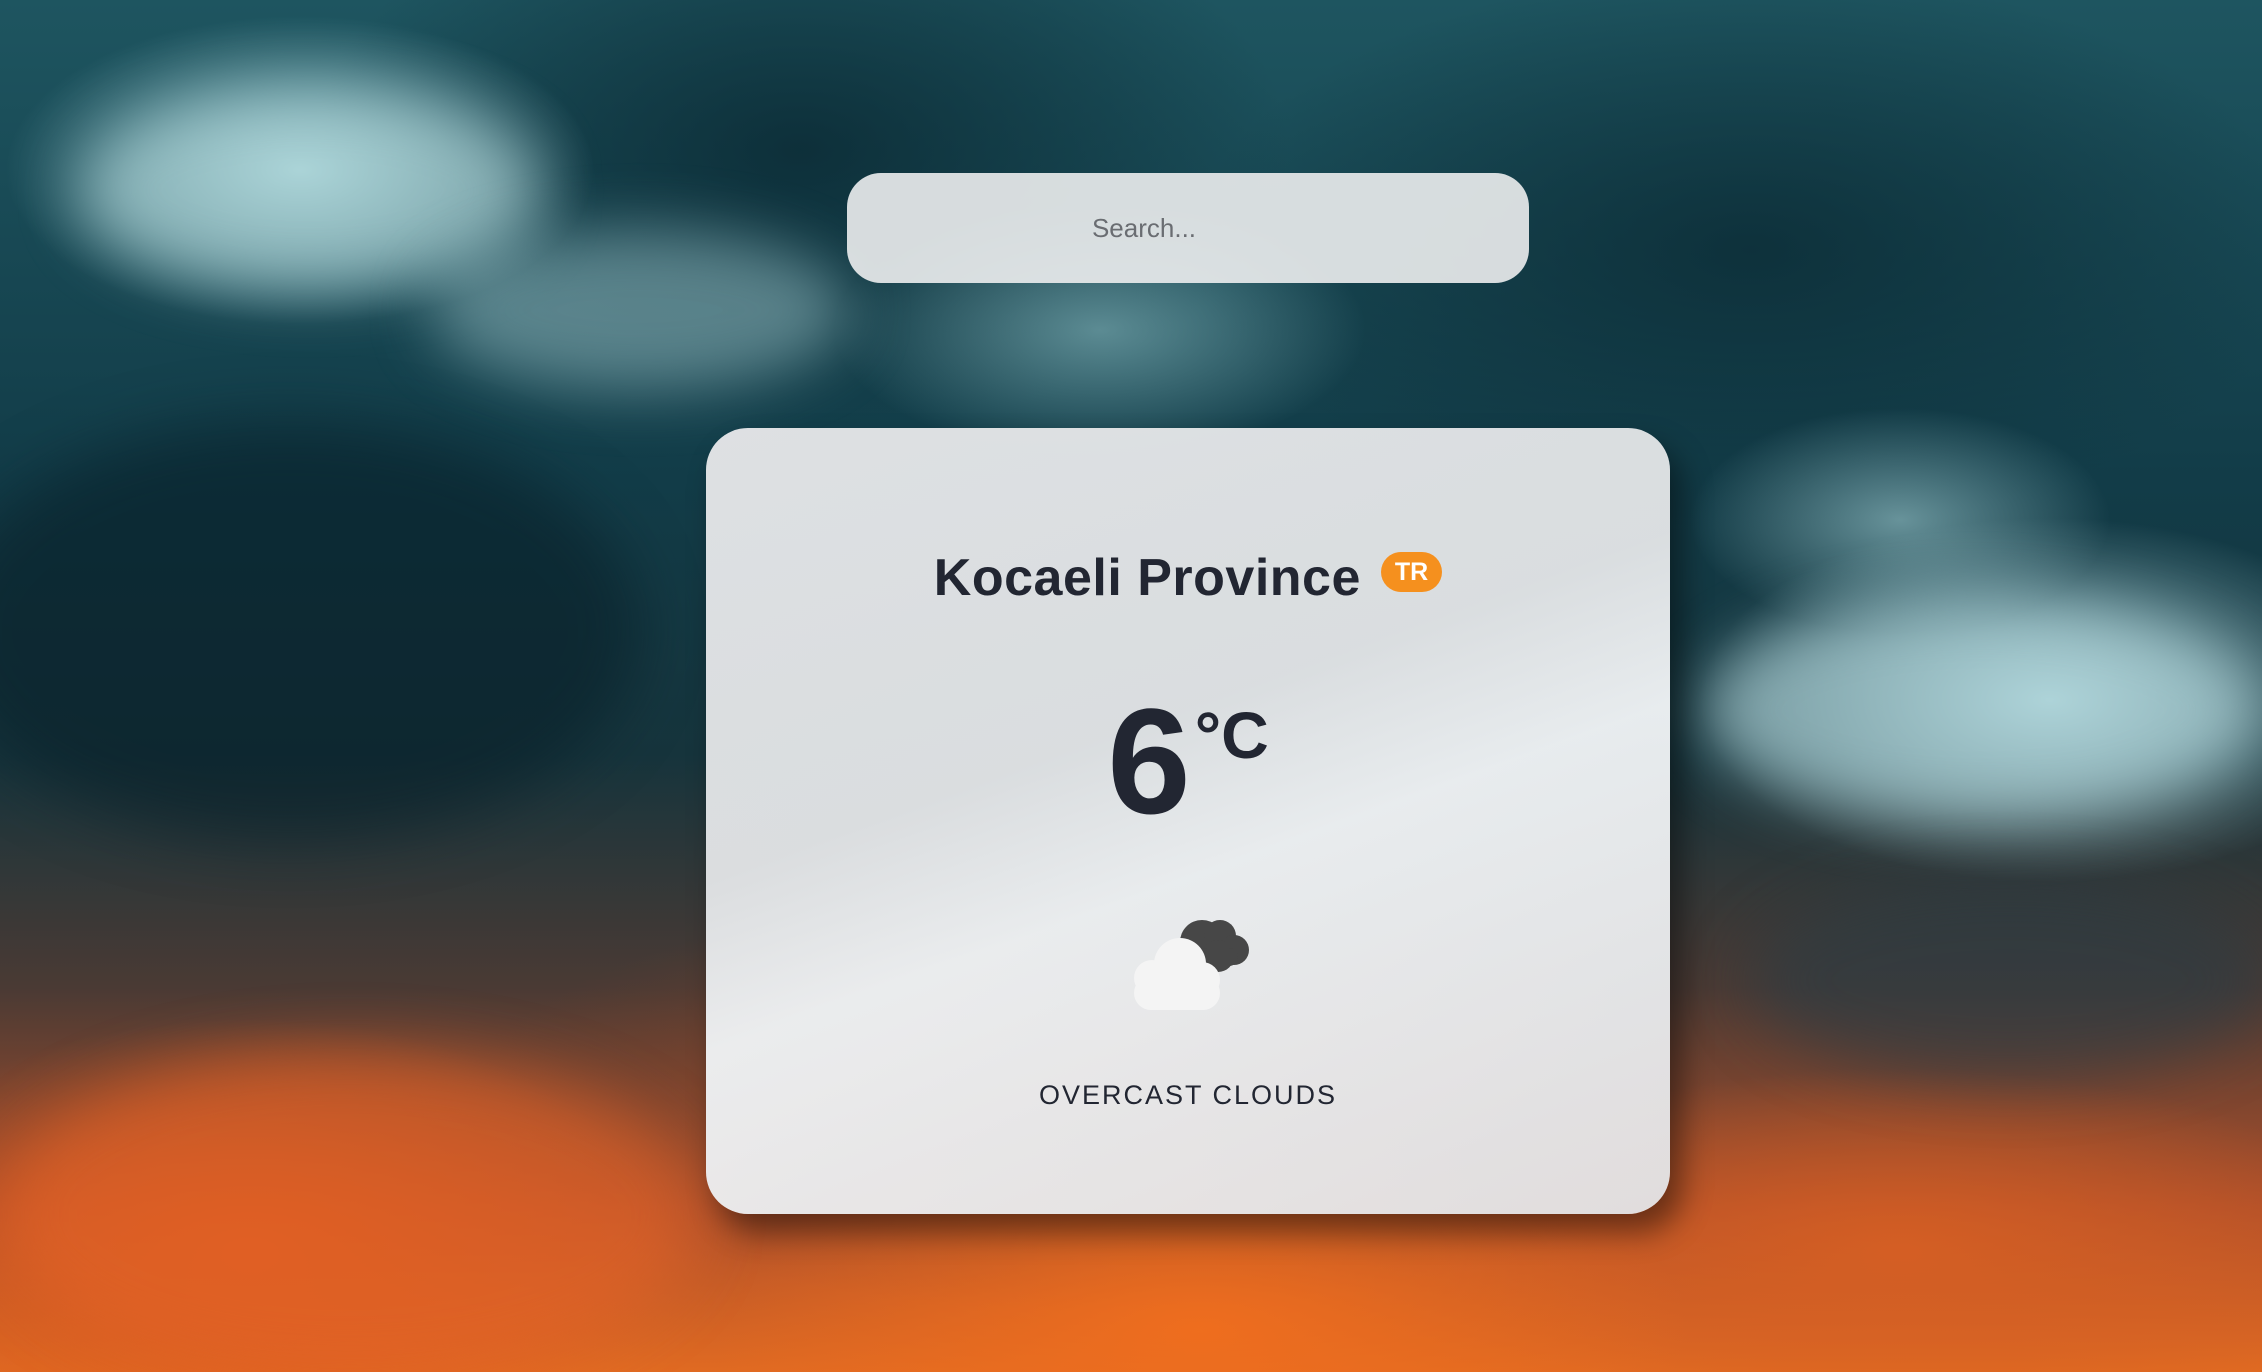 The height and width of the screenshot is (1372, 2262). I want to click on temperature-value: 6, so click(1149, 761).